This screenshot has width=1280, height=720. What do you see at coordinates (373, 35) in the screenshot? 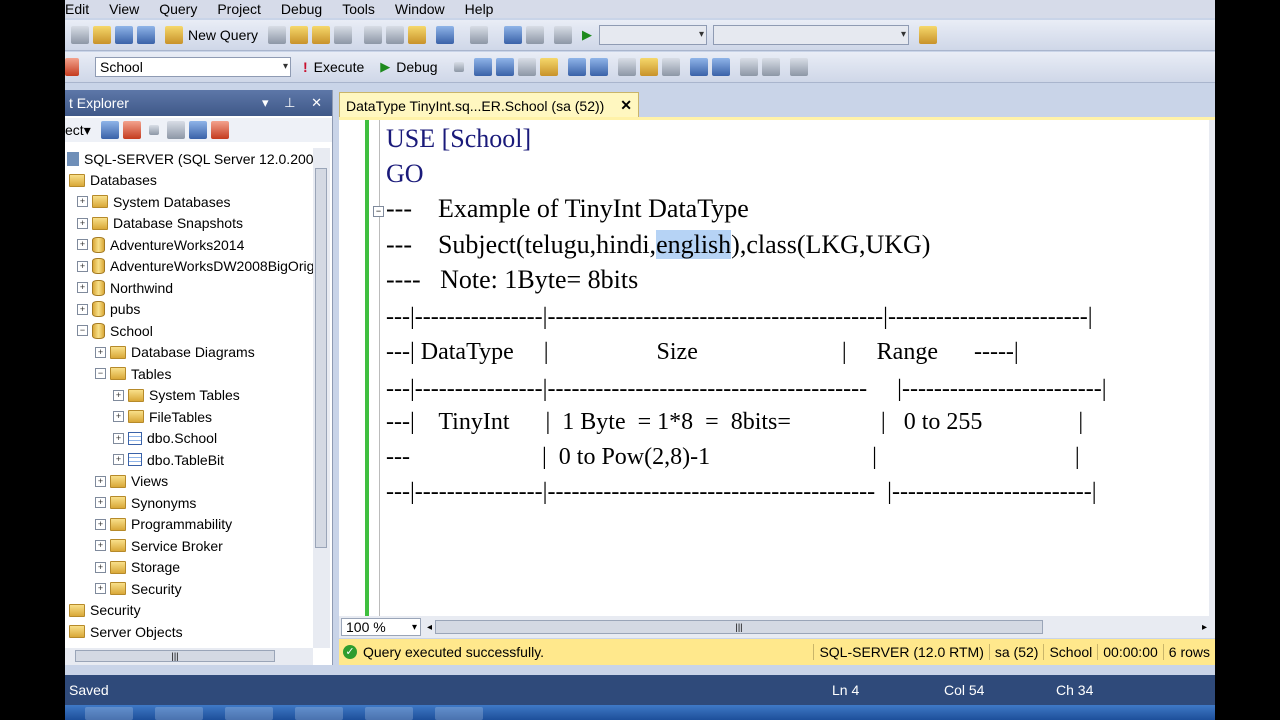
I see `cut-icon` at bounding box center [373, 35].